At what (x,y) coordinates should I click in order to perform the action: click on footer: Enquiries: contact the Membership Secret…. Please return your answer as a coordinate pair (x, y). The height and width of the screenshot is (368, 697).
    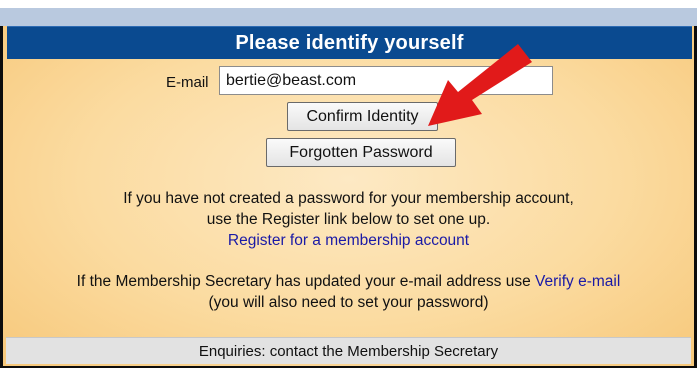
    Looking at the image, I should click on (348, 350).